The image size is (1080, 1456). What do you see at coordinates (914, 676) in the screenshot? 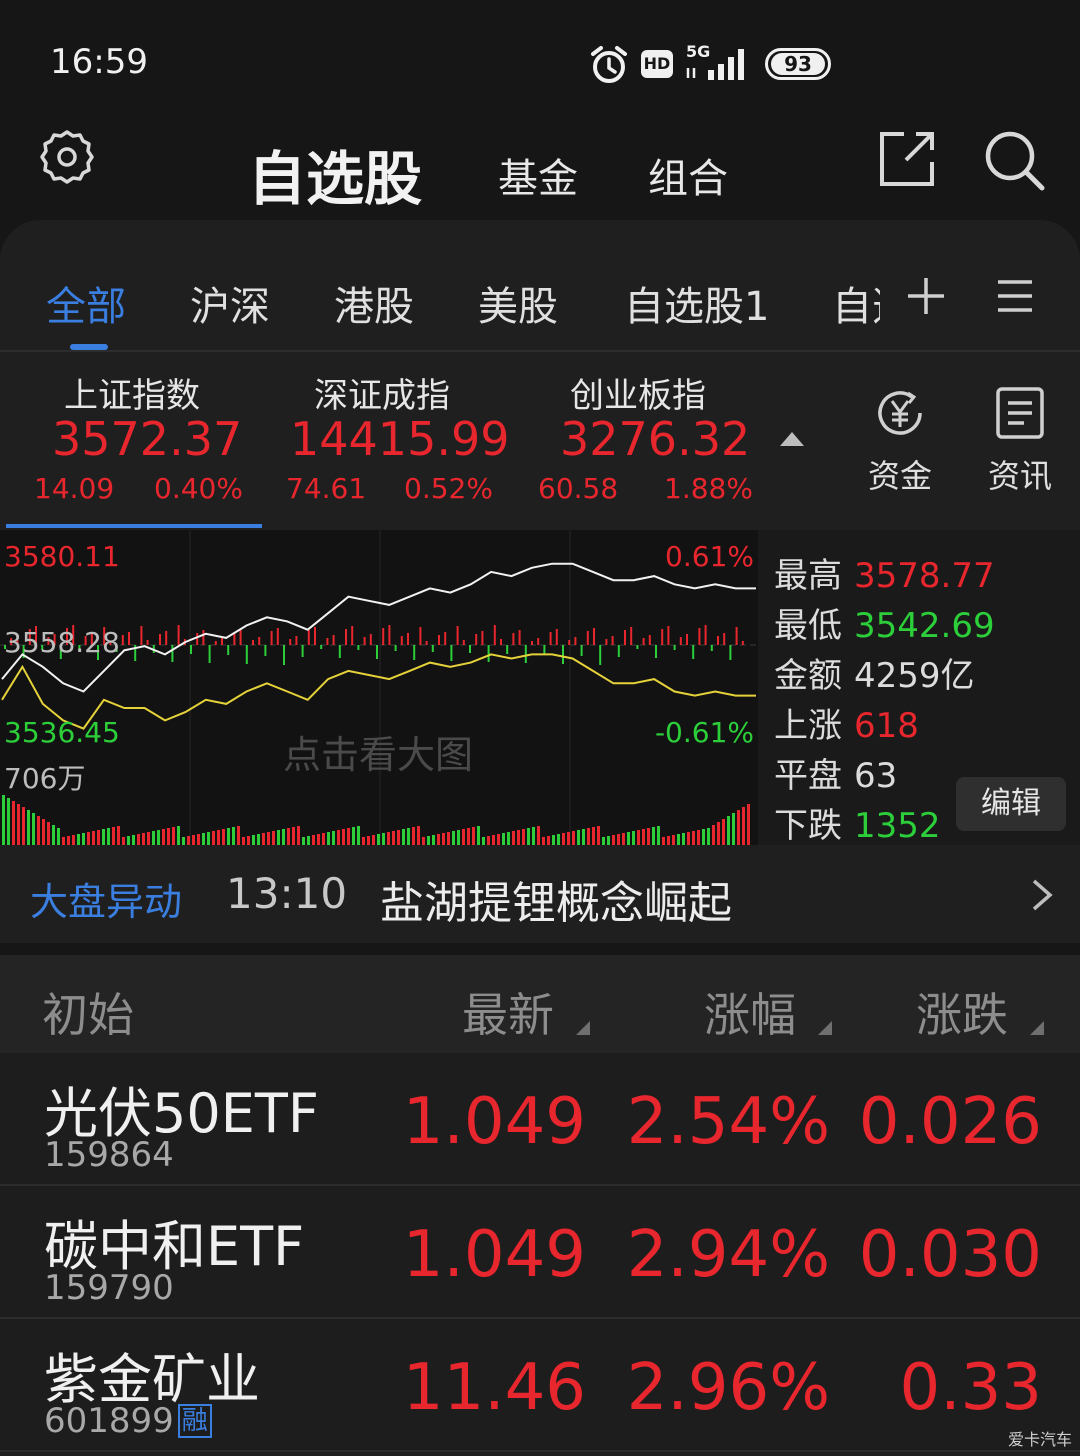
I see `stat-value: 4259亿` at bounding box center [914, 676].